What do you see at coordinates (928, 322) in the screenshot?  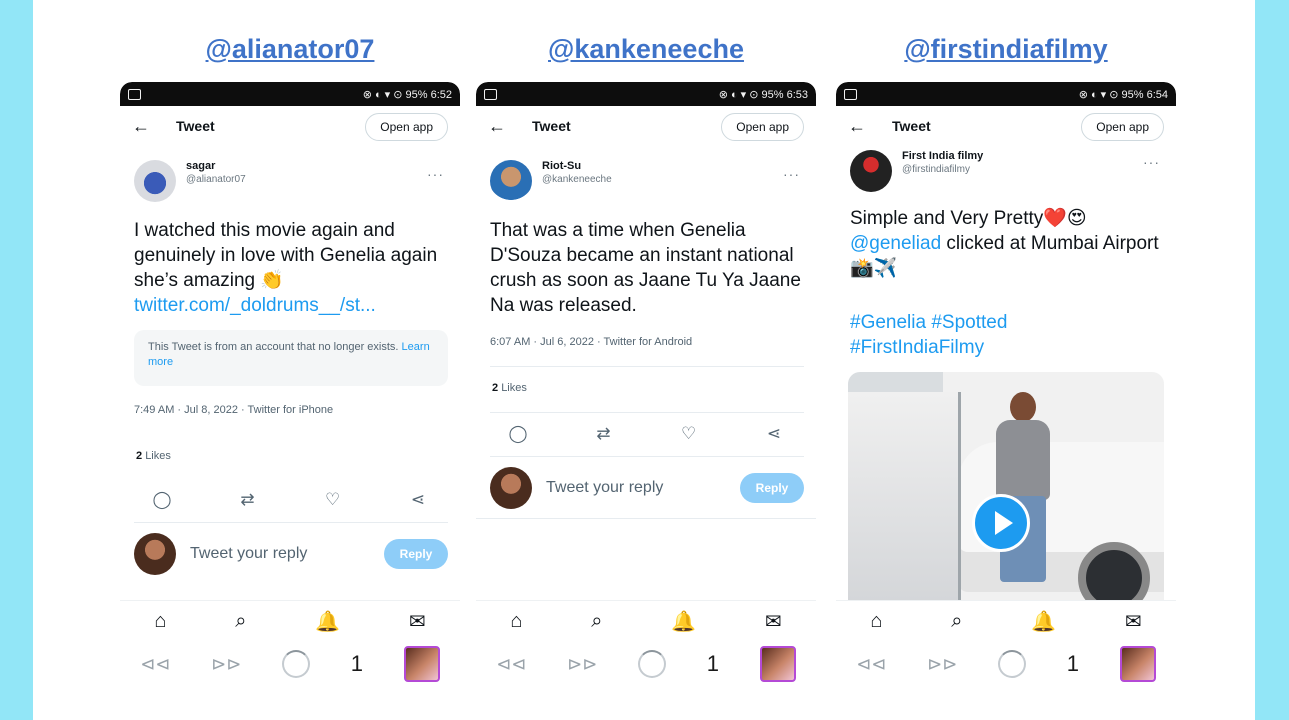 I see `hashtag-line-1: #Genelia #Spotted` at bounding box center [928, 322].